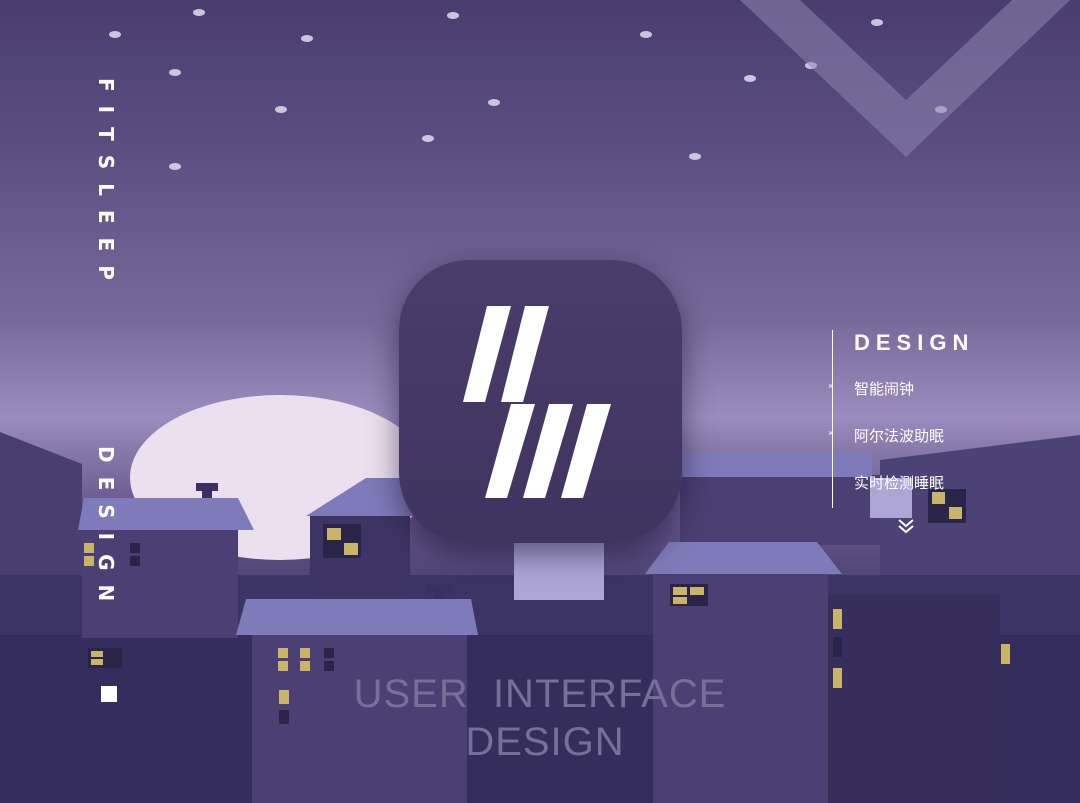  Describe the element at coordinates (559, 570) in the screenshot. I see `chimney-block` at that location.